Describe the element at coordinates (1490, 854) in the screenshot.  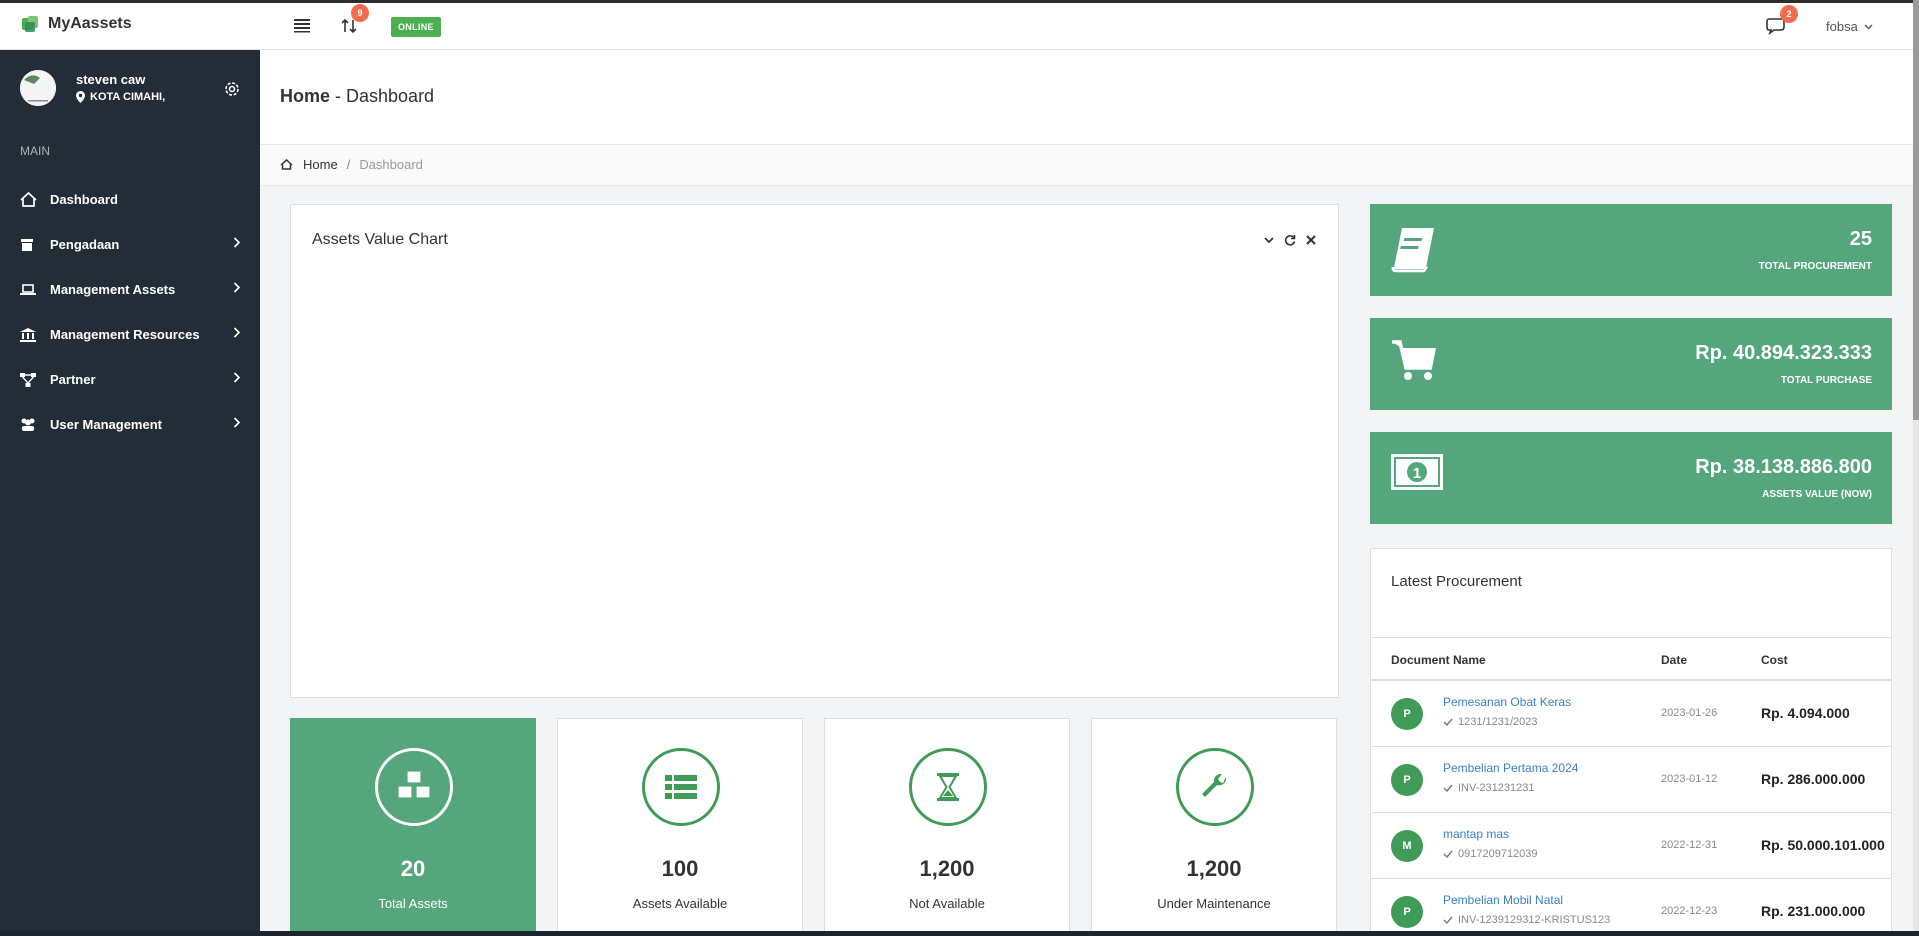
I see `document-number: 0917209712039` at that location.